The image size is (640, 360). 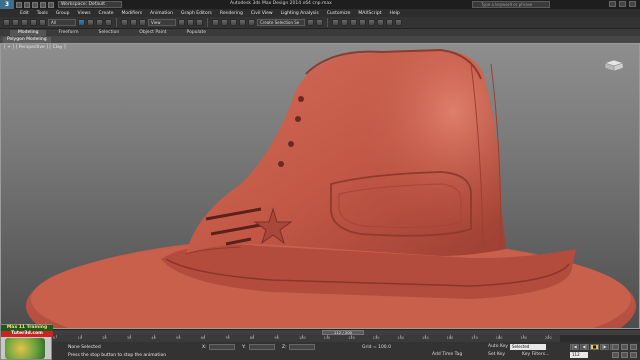 I want to click on menu-create: Create, so click(x=106, y=13).